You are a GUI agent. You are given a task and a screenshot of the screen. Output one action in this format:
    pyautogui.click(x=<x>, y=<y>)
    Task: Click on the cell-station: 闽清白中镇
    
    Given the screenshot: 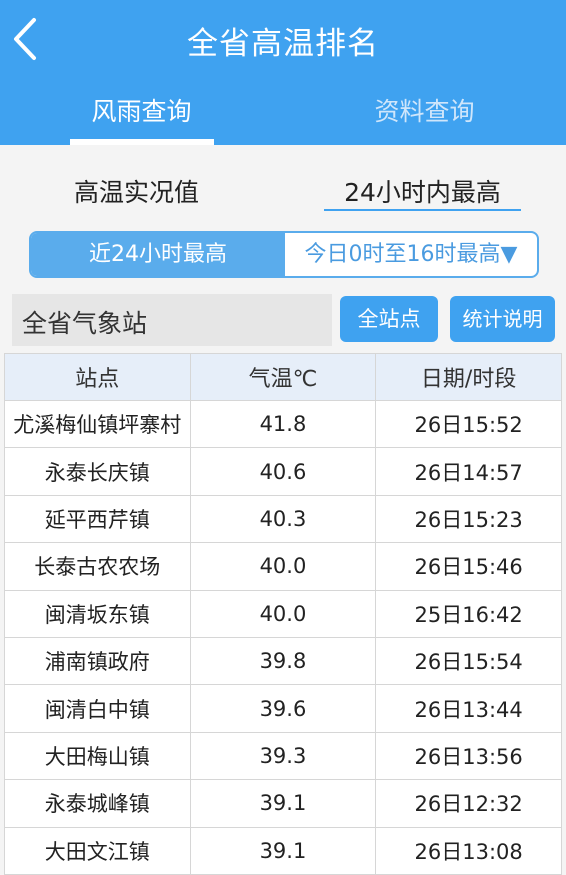 What is the action you would take?
    pyautogui.click(x=97, y=708)
    